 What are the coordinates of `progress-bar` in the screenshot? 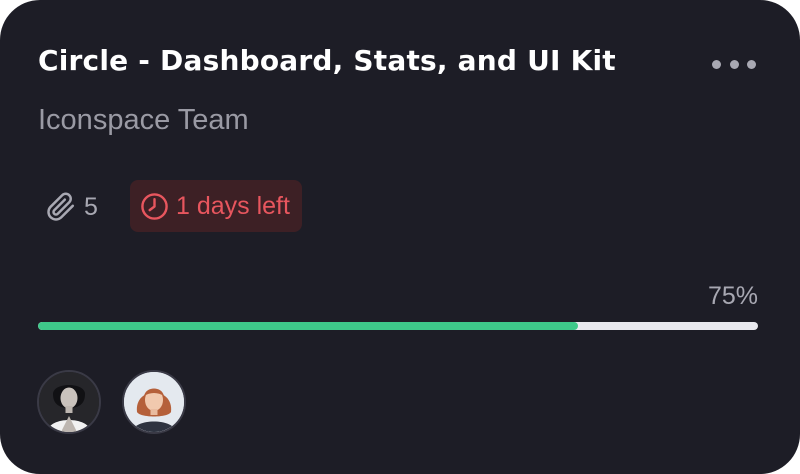 It's located at (398, 326).